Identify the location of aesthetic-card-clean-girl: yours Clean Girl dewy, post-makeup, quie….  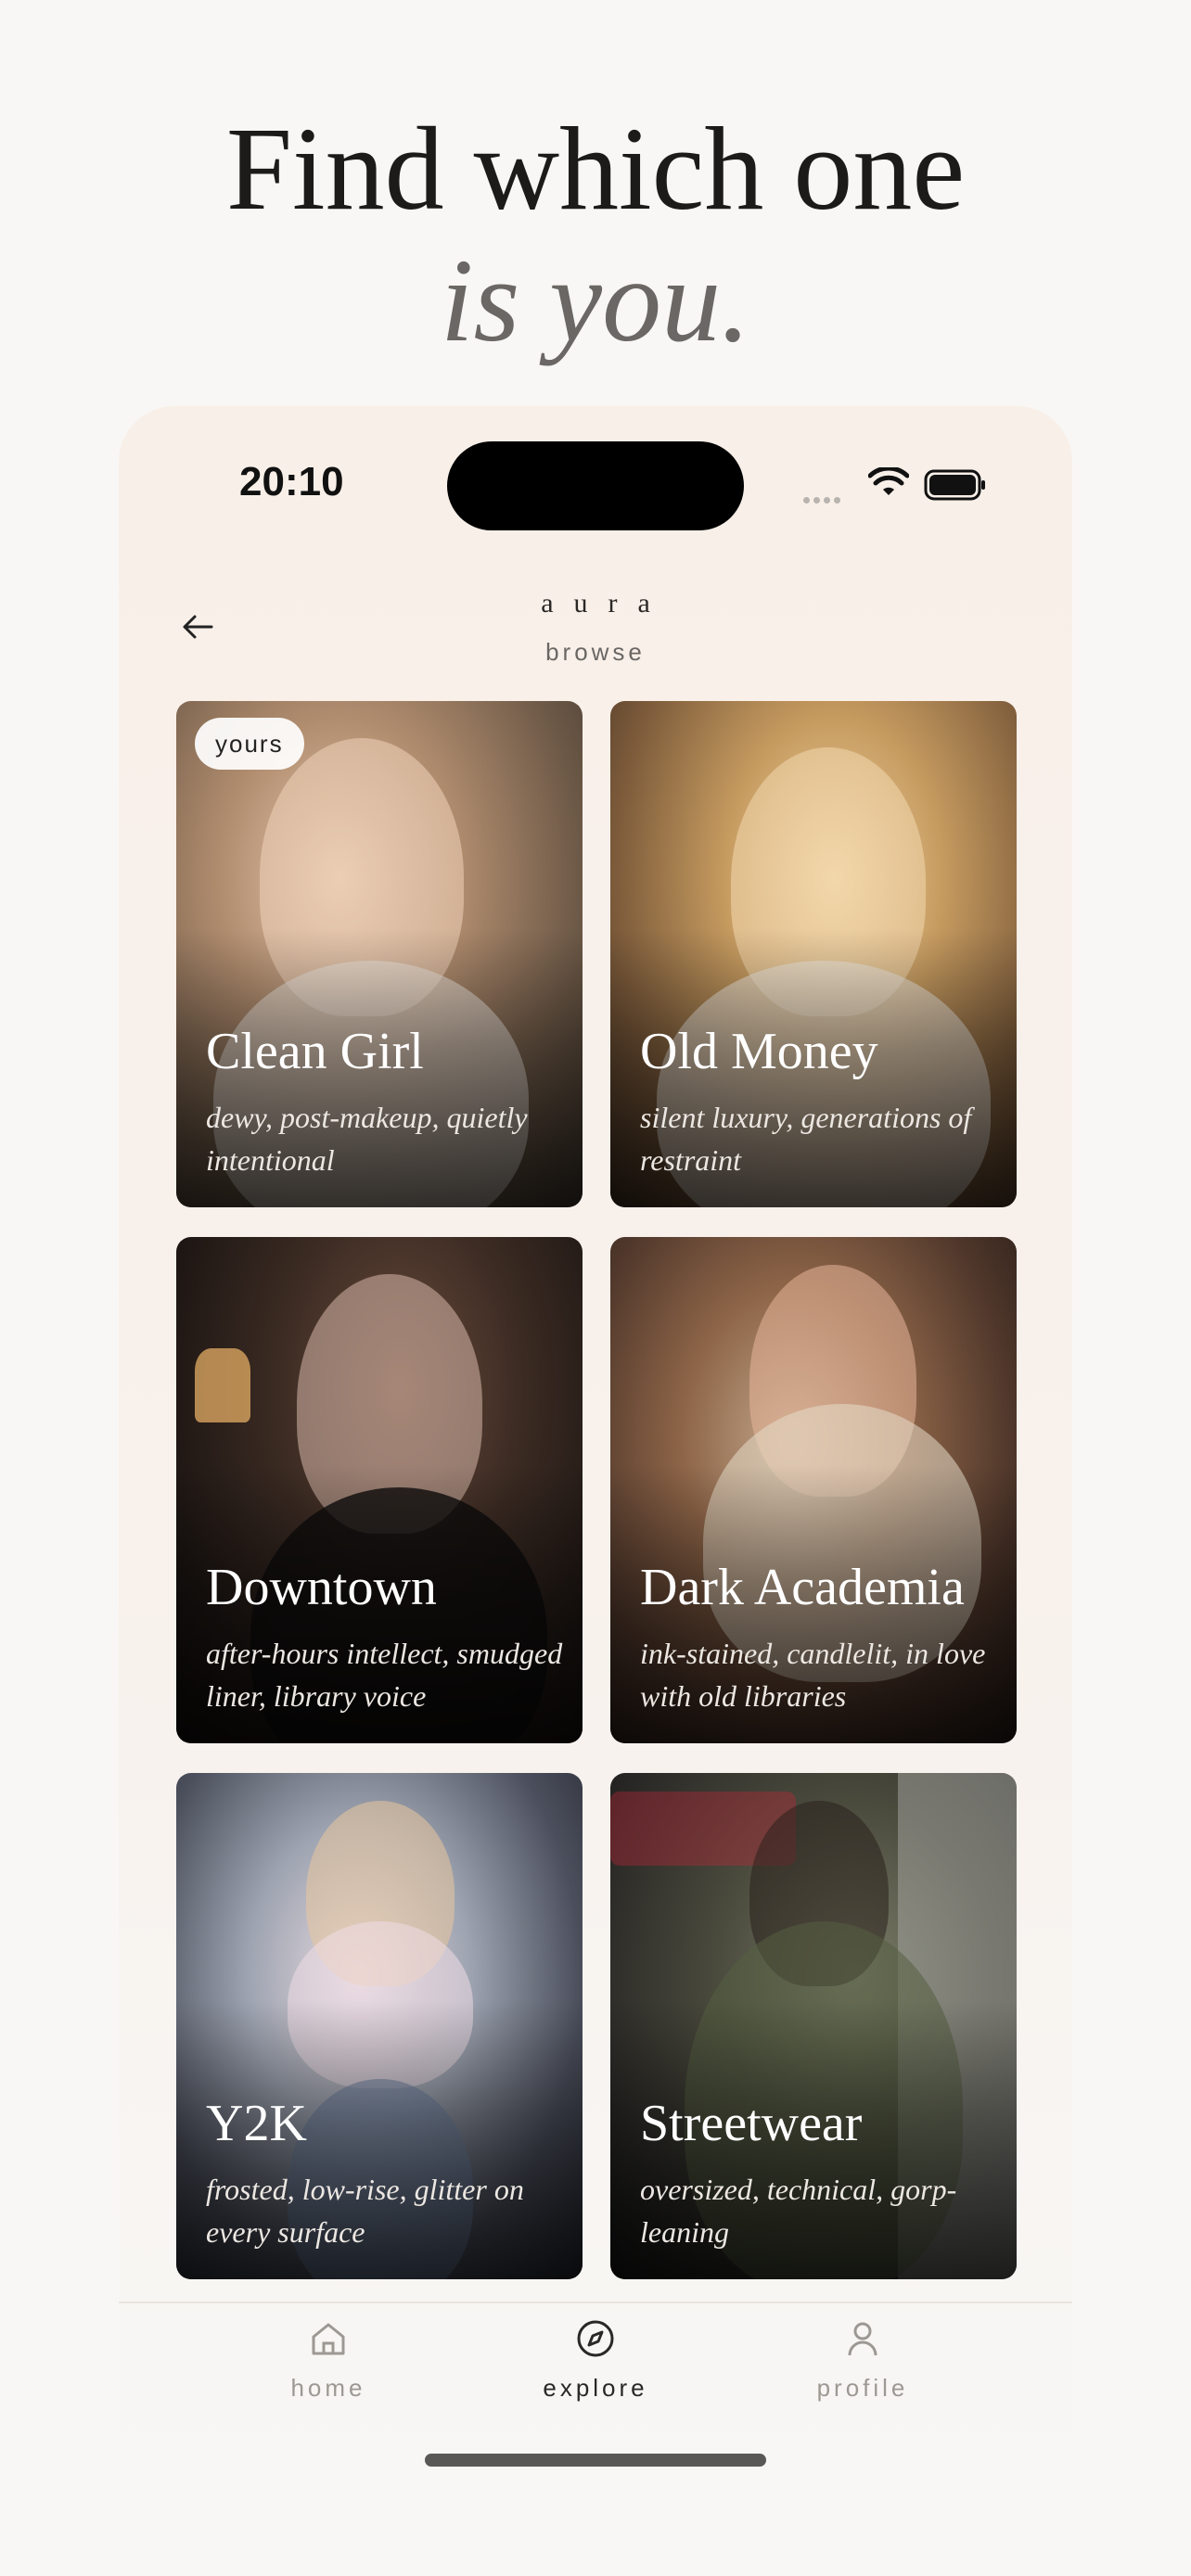
(379, 954).